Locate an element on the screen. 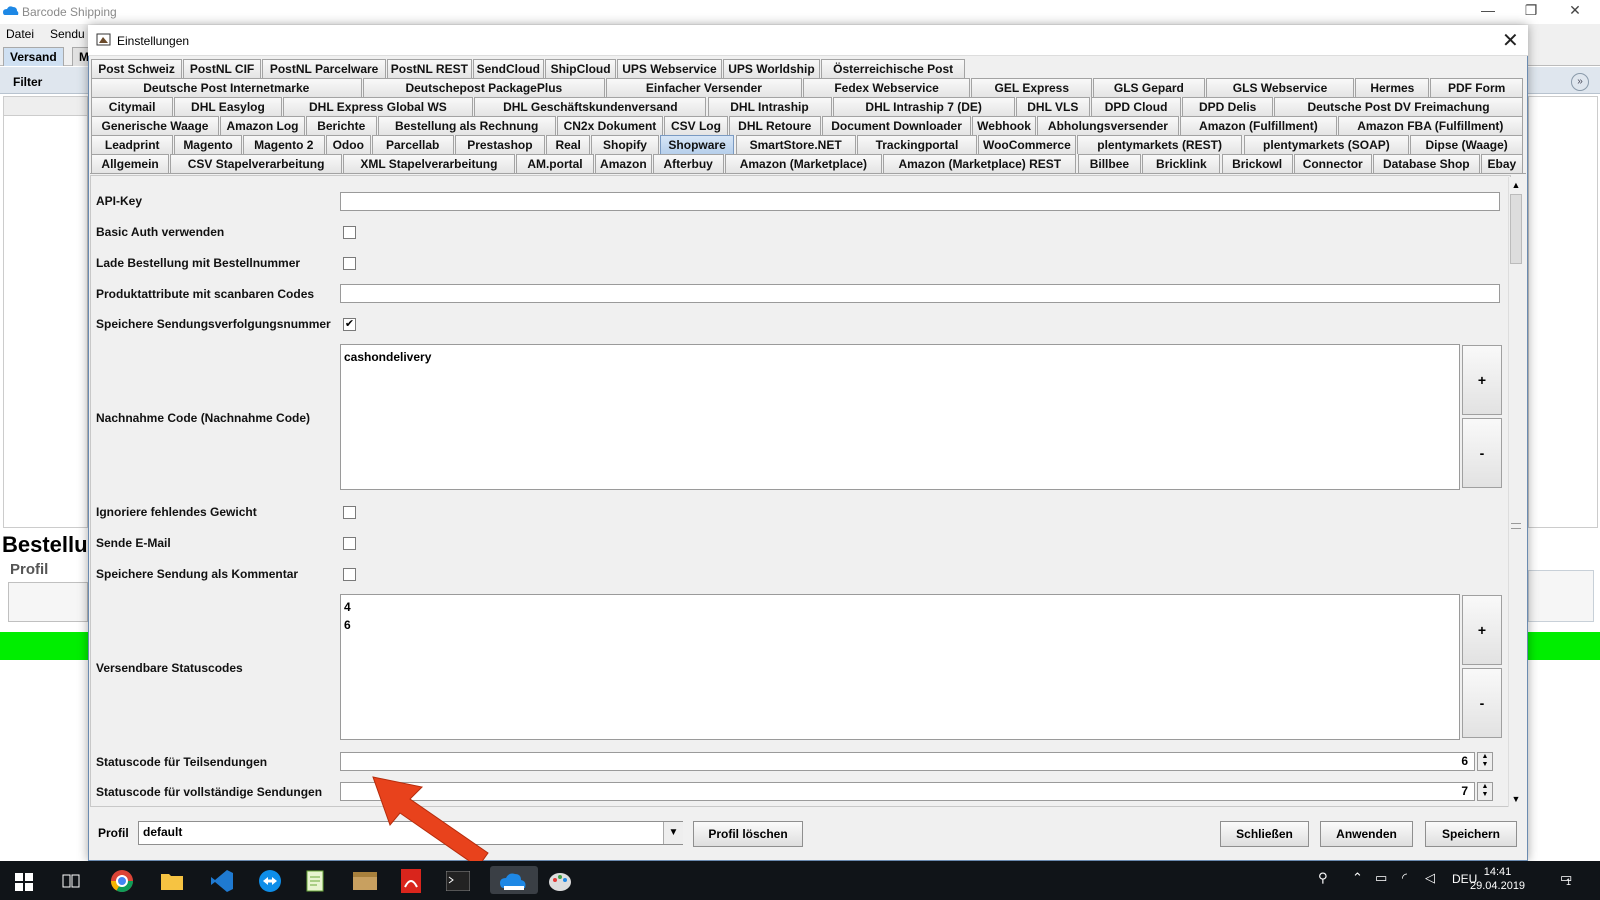 Image resolution: width=1600 pixels, height=900 pixels. tab-ups-worldship: UPS Worldship is located at coordinates (771, 68).